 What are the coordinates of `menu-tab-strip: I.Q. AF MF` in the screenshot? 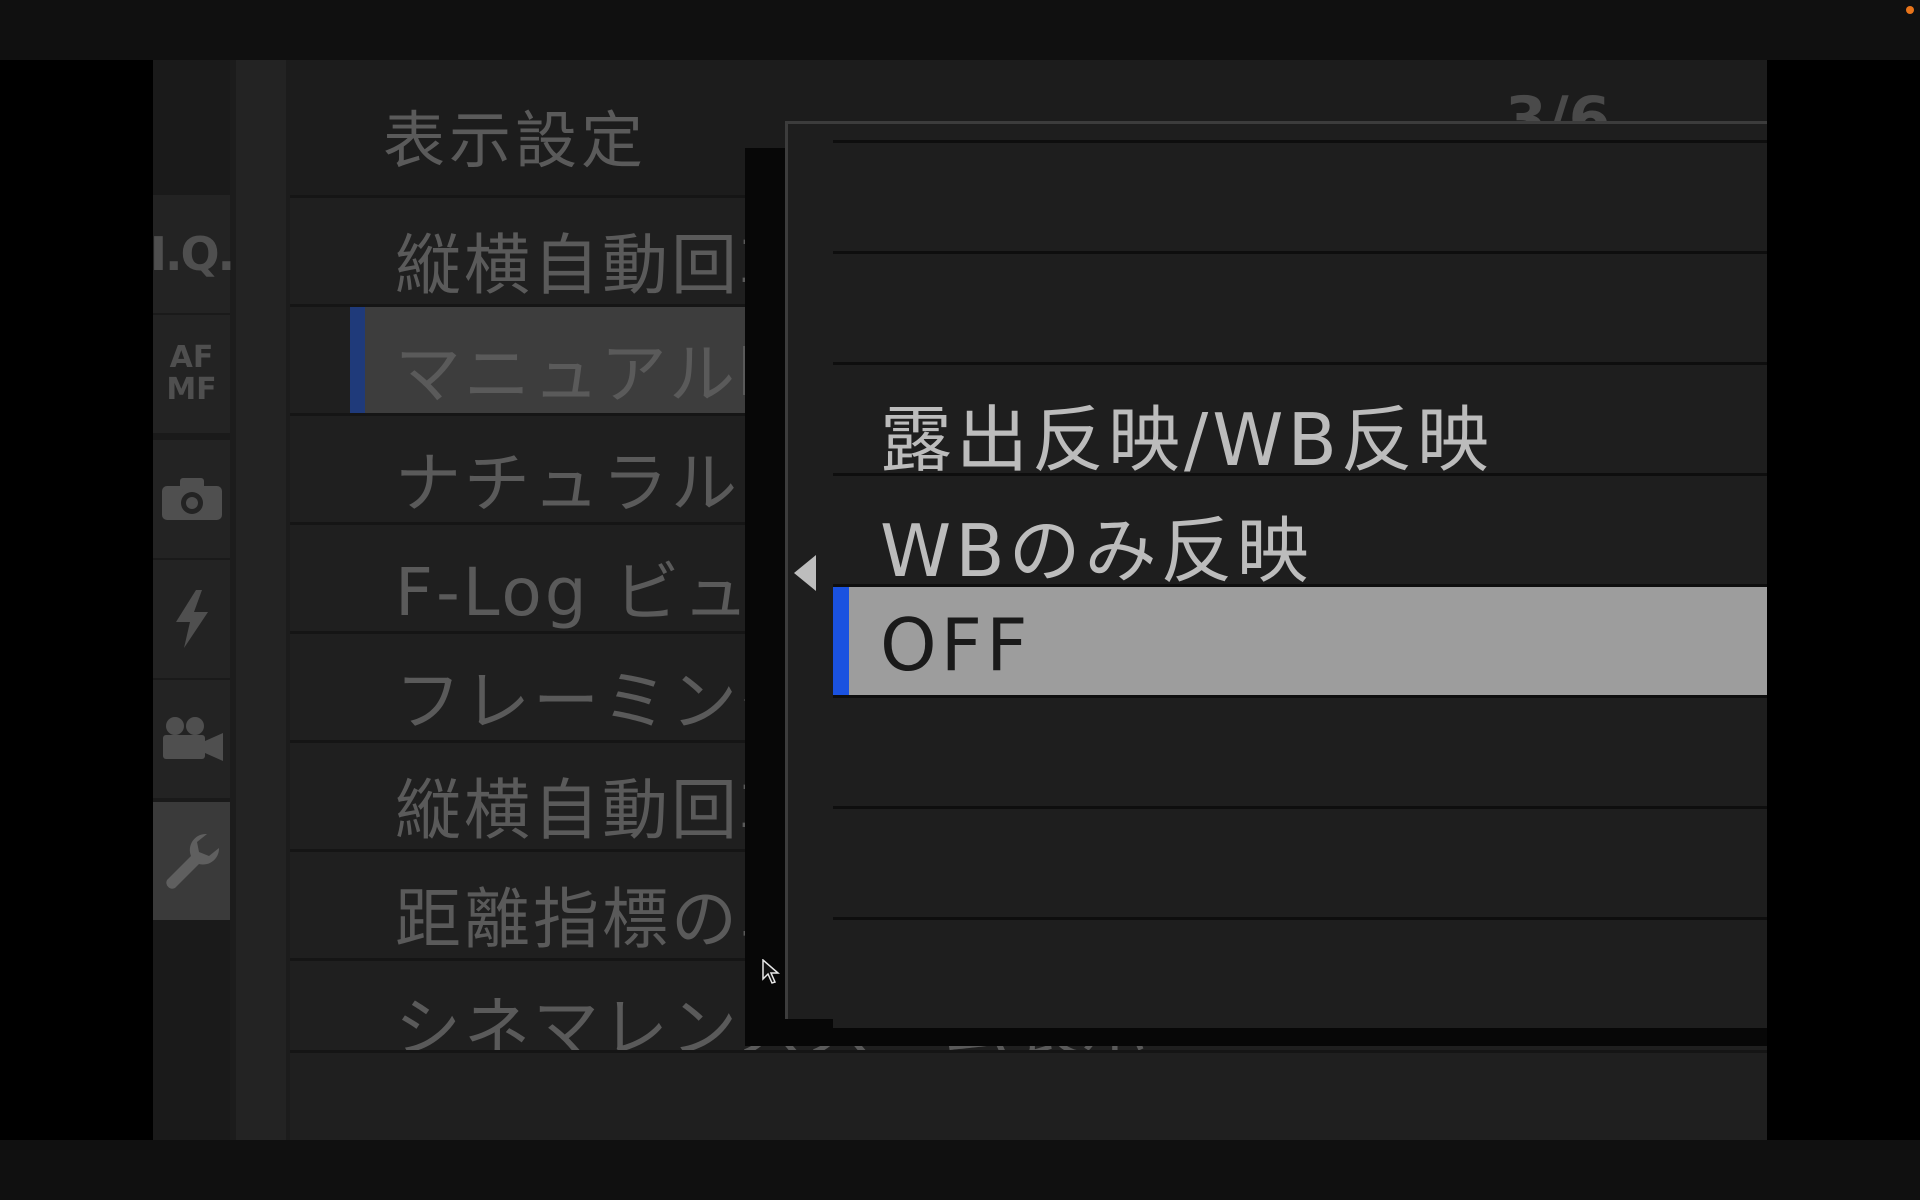 It's located at (194, 600).